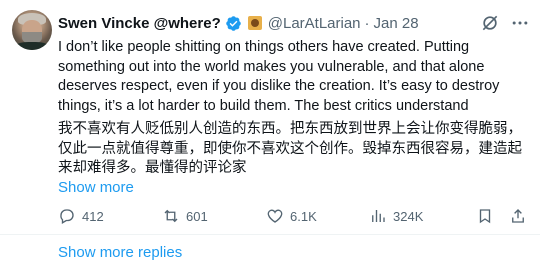 The image size is (540, 270). I want to click on bookmark-icon, so click(485, 216).